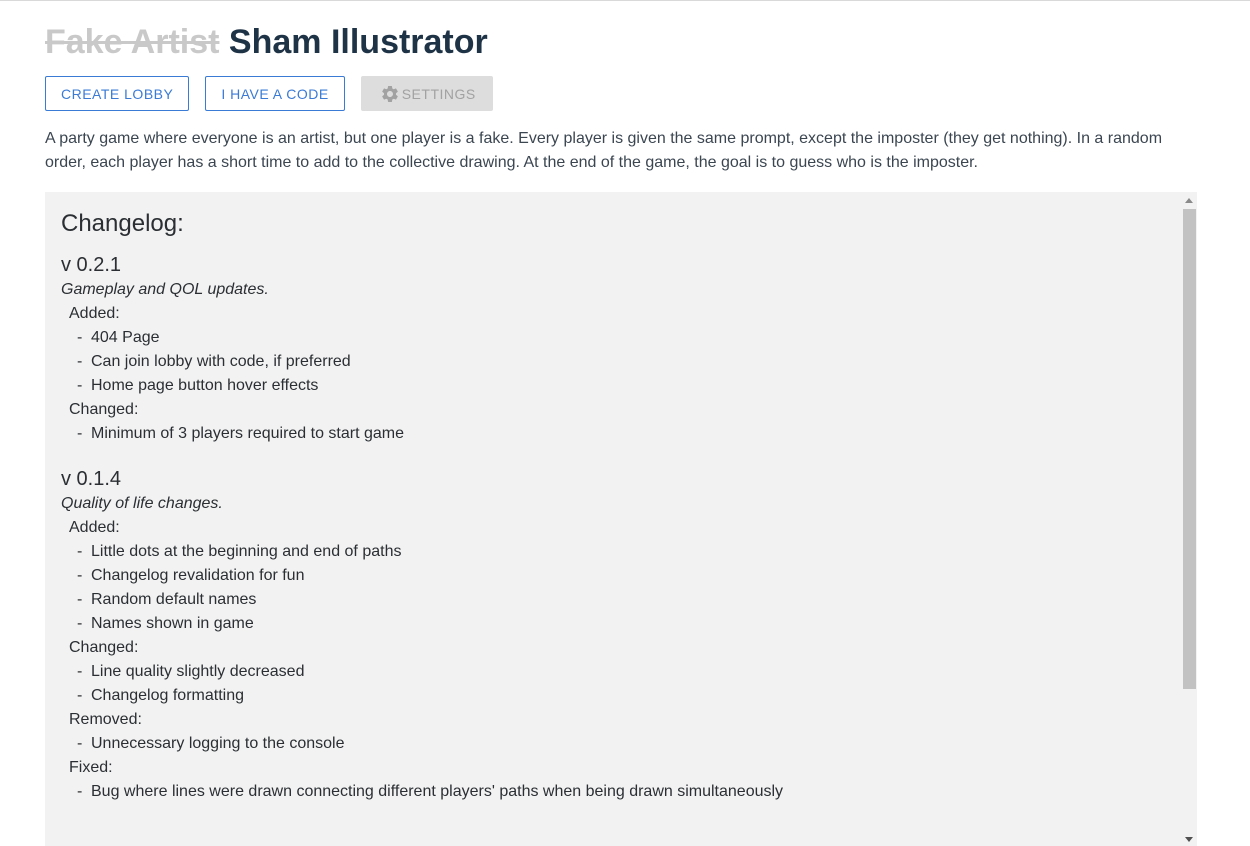 The height and width of the screenshot is (846, 1250). What do you see at coordinates (358, 42) in the screenshot?
I see `title-main-text: Sham Illustrator` at bounding box center [358, 42].